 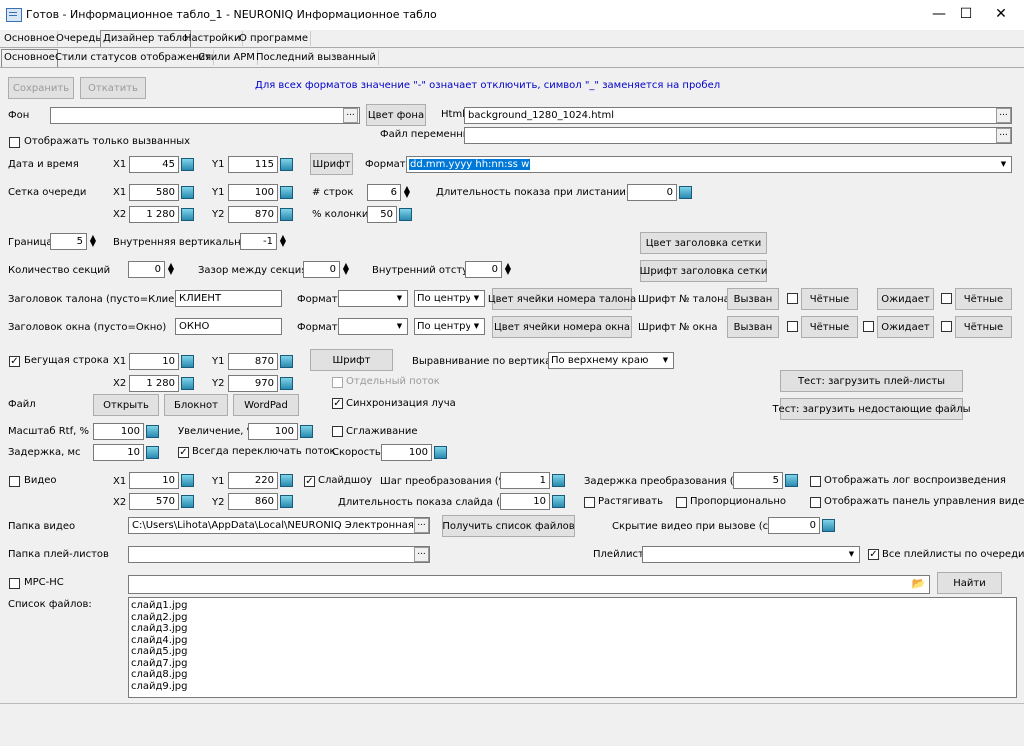 I want to click on grid-y2-calc-icon, so click(x=286, y=214).